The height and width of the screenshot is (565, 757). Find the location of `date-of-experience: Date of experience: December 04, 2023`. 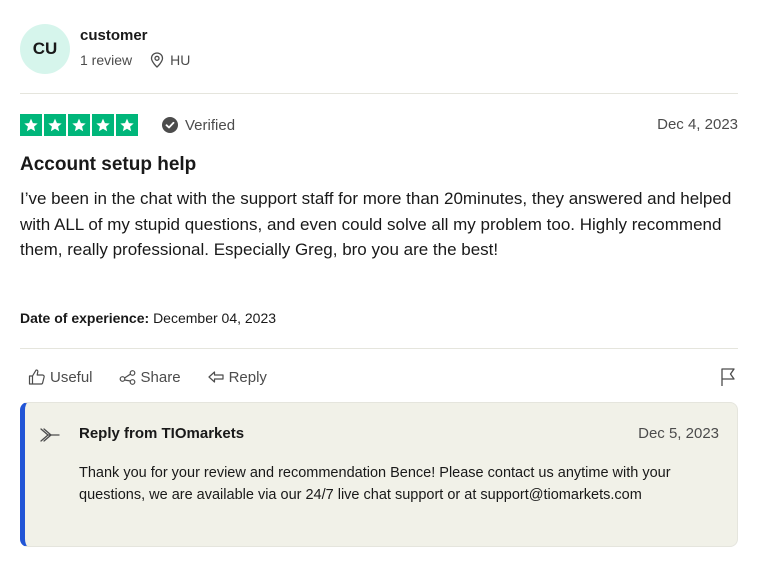

date-of-experience: Date of experience: December 04, 2023 is located at coordinates (148, 318).